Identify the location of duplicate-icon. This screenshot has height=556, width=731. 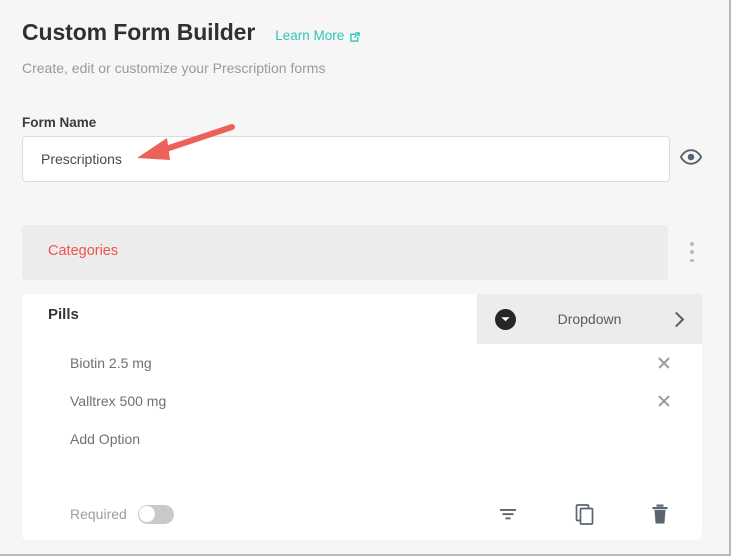
(584, 514).